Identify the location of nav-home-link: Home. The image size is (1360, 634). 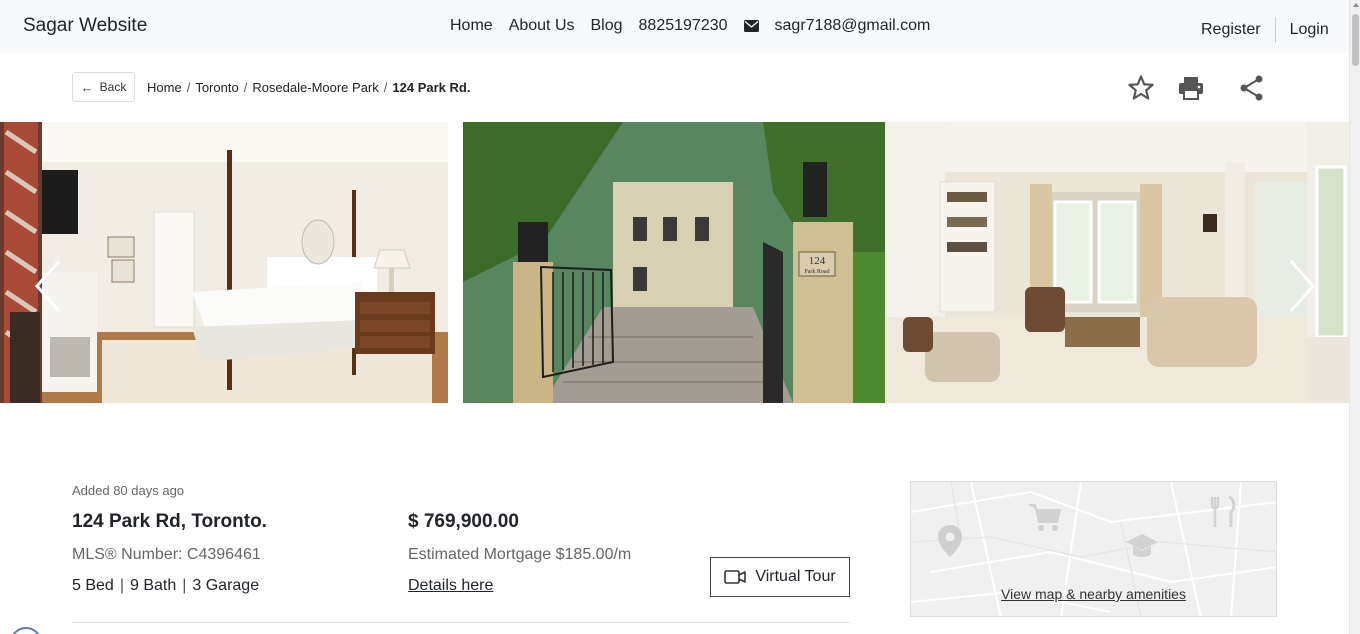
(471, 26).